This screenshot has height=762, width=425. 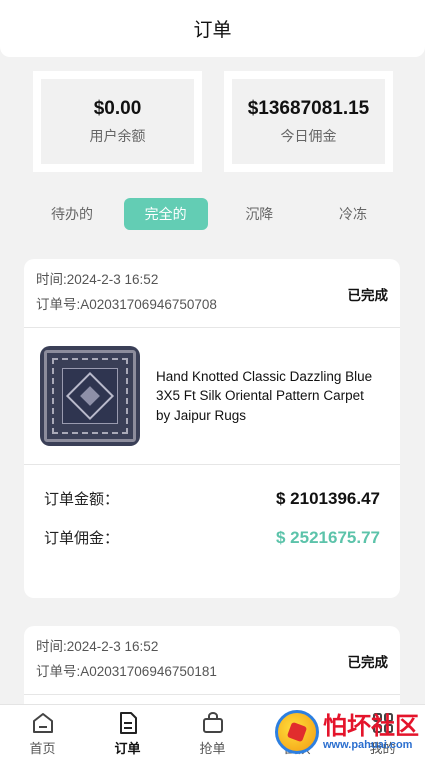 What do you see at coordinates (90, 396) in the screenshot?
I see `product-image` at bounding box center [90, 396].